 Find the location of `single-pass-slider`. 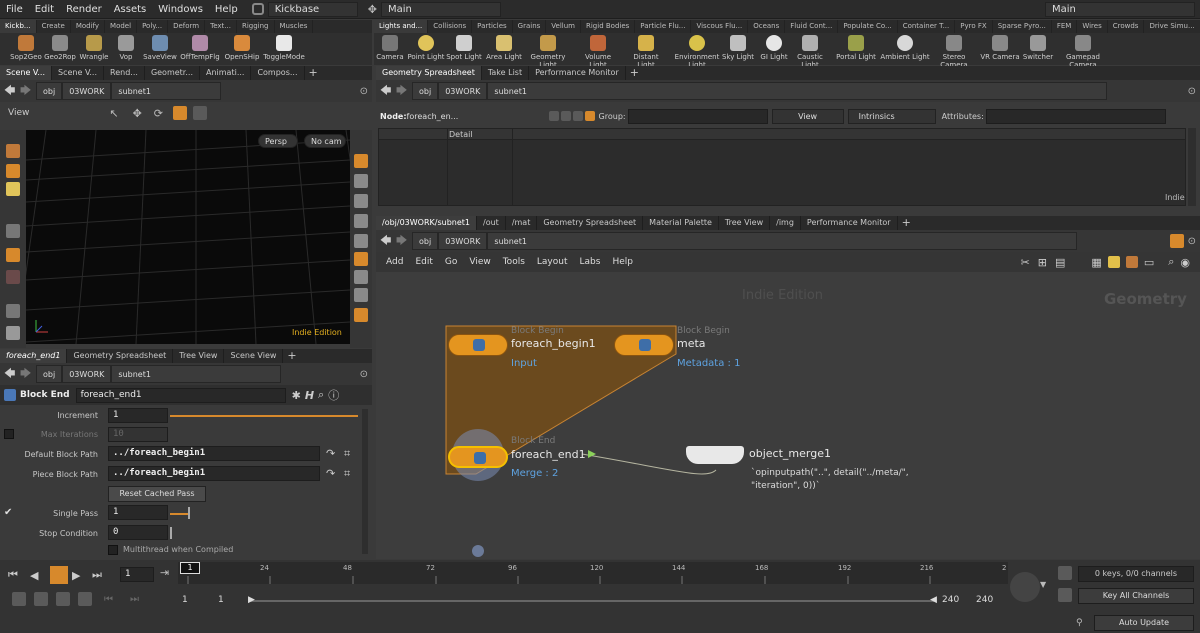

single-pass-slider is located at coordinates (179, 514).